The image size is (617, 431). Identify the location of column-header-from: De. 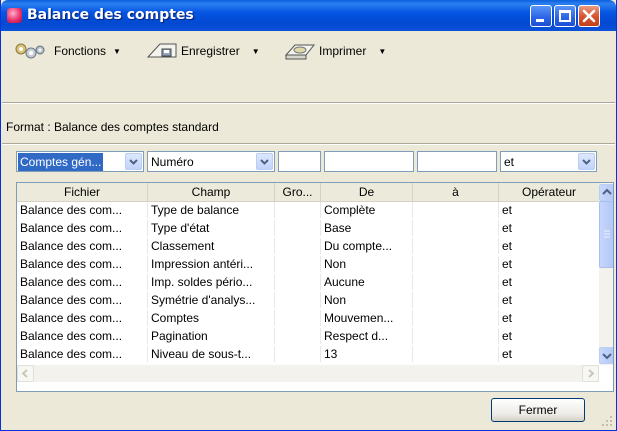
(367, 192).